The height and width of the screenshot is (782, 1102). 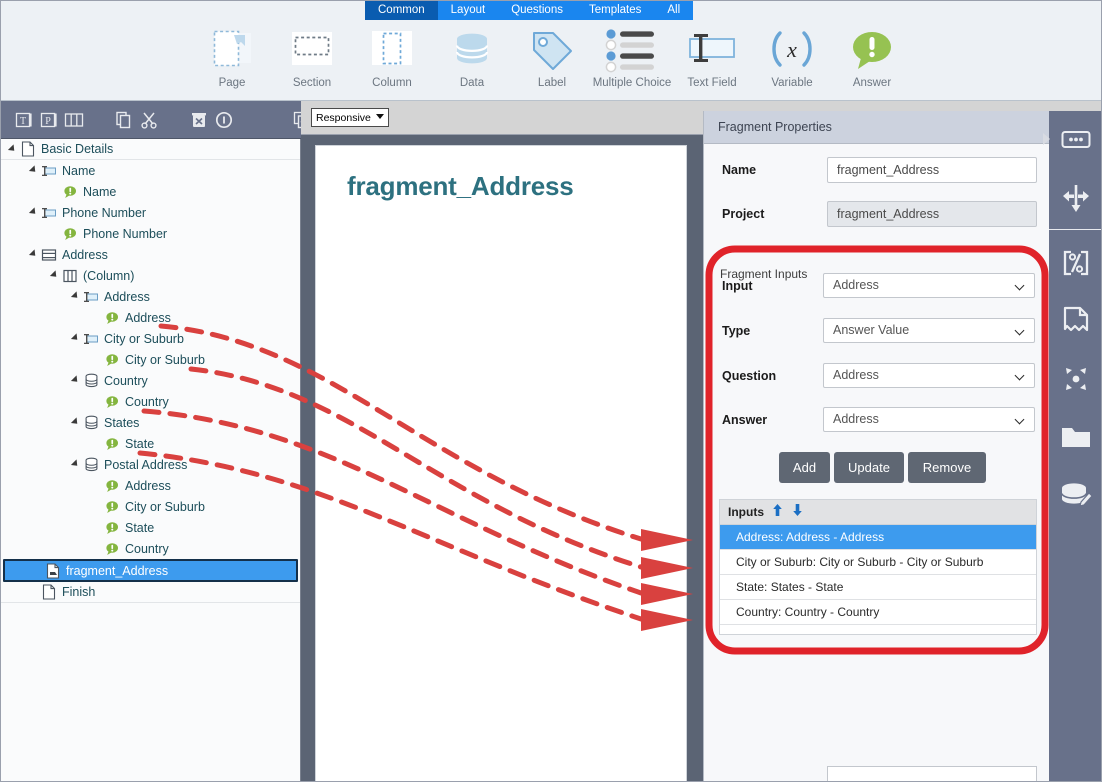 I want to click on scatter-rail-icon, so click(x=1075, y=379).